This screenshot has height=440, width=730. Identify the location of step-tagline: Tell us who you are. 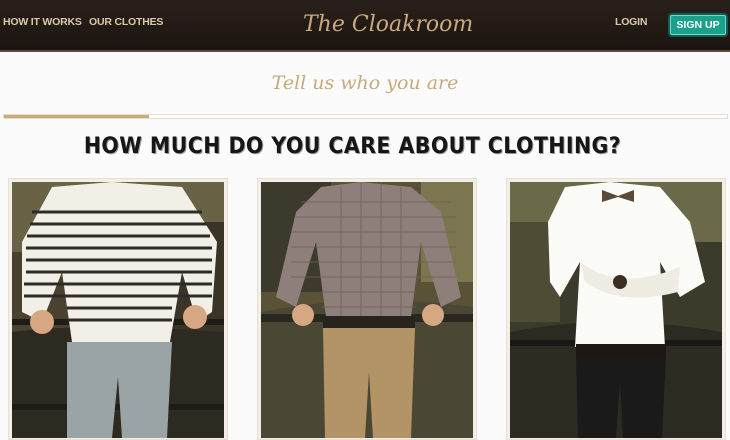
(365, 83).